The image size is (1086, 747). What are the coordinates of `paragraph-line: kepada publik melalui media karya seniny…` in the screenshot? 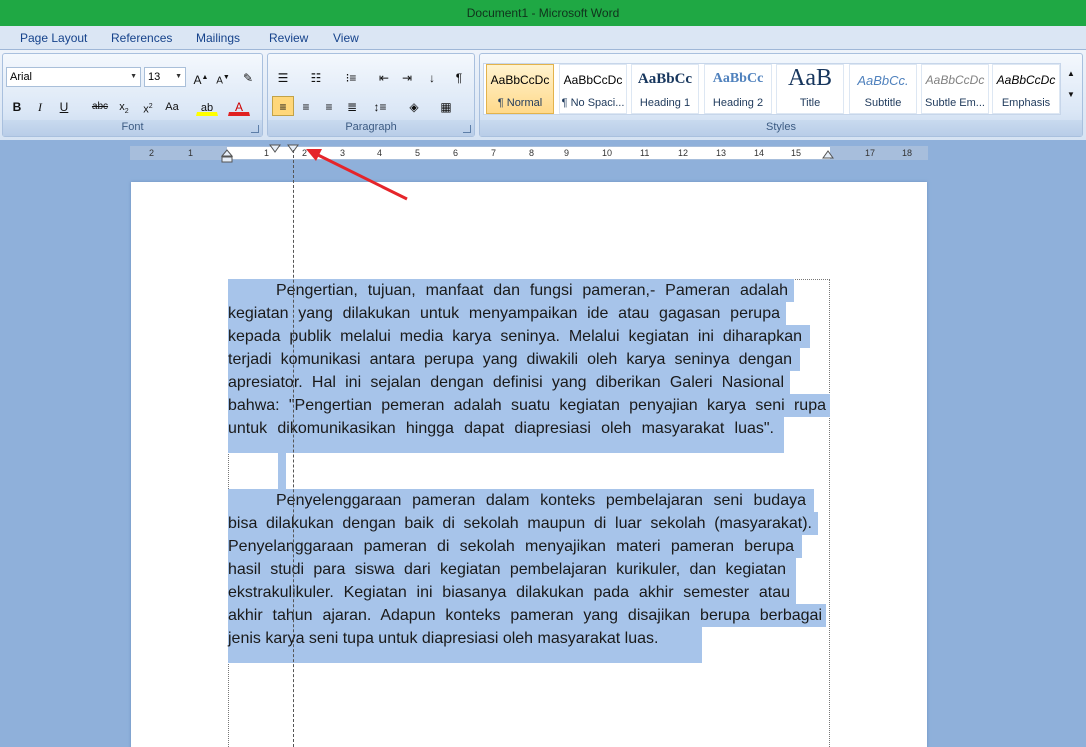 It's located at (515, 336).